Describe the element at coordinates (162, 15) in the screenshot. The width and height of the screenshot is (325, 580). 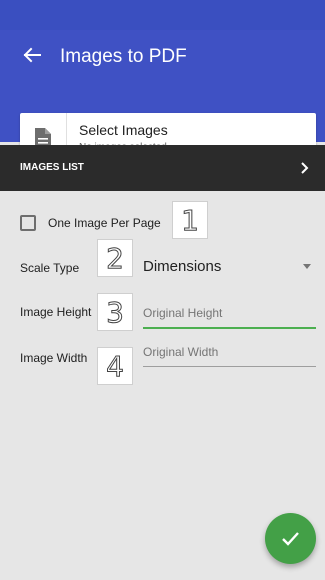
I see `status-bar` at that location.